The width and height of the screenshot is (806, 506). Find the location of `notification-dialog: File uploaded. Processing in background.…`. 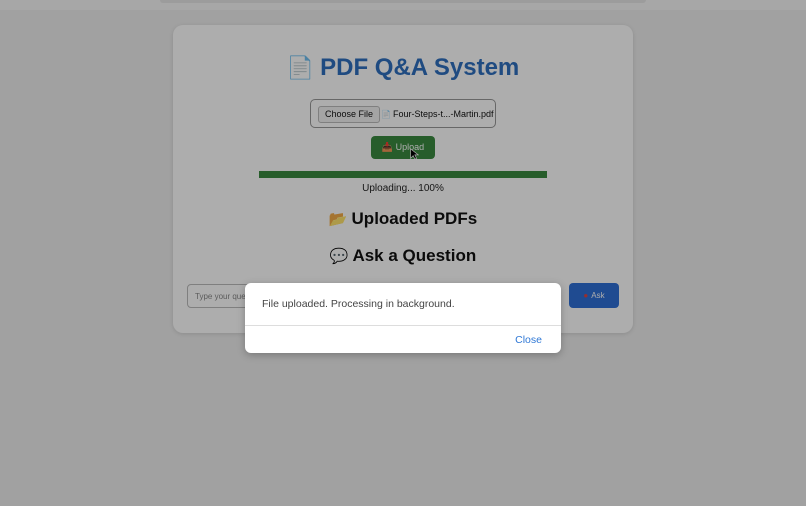

notification-dialog: File uploaded. Processing in background.… is located at coordinates (403, 318).